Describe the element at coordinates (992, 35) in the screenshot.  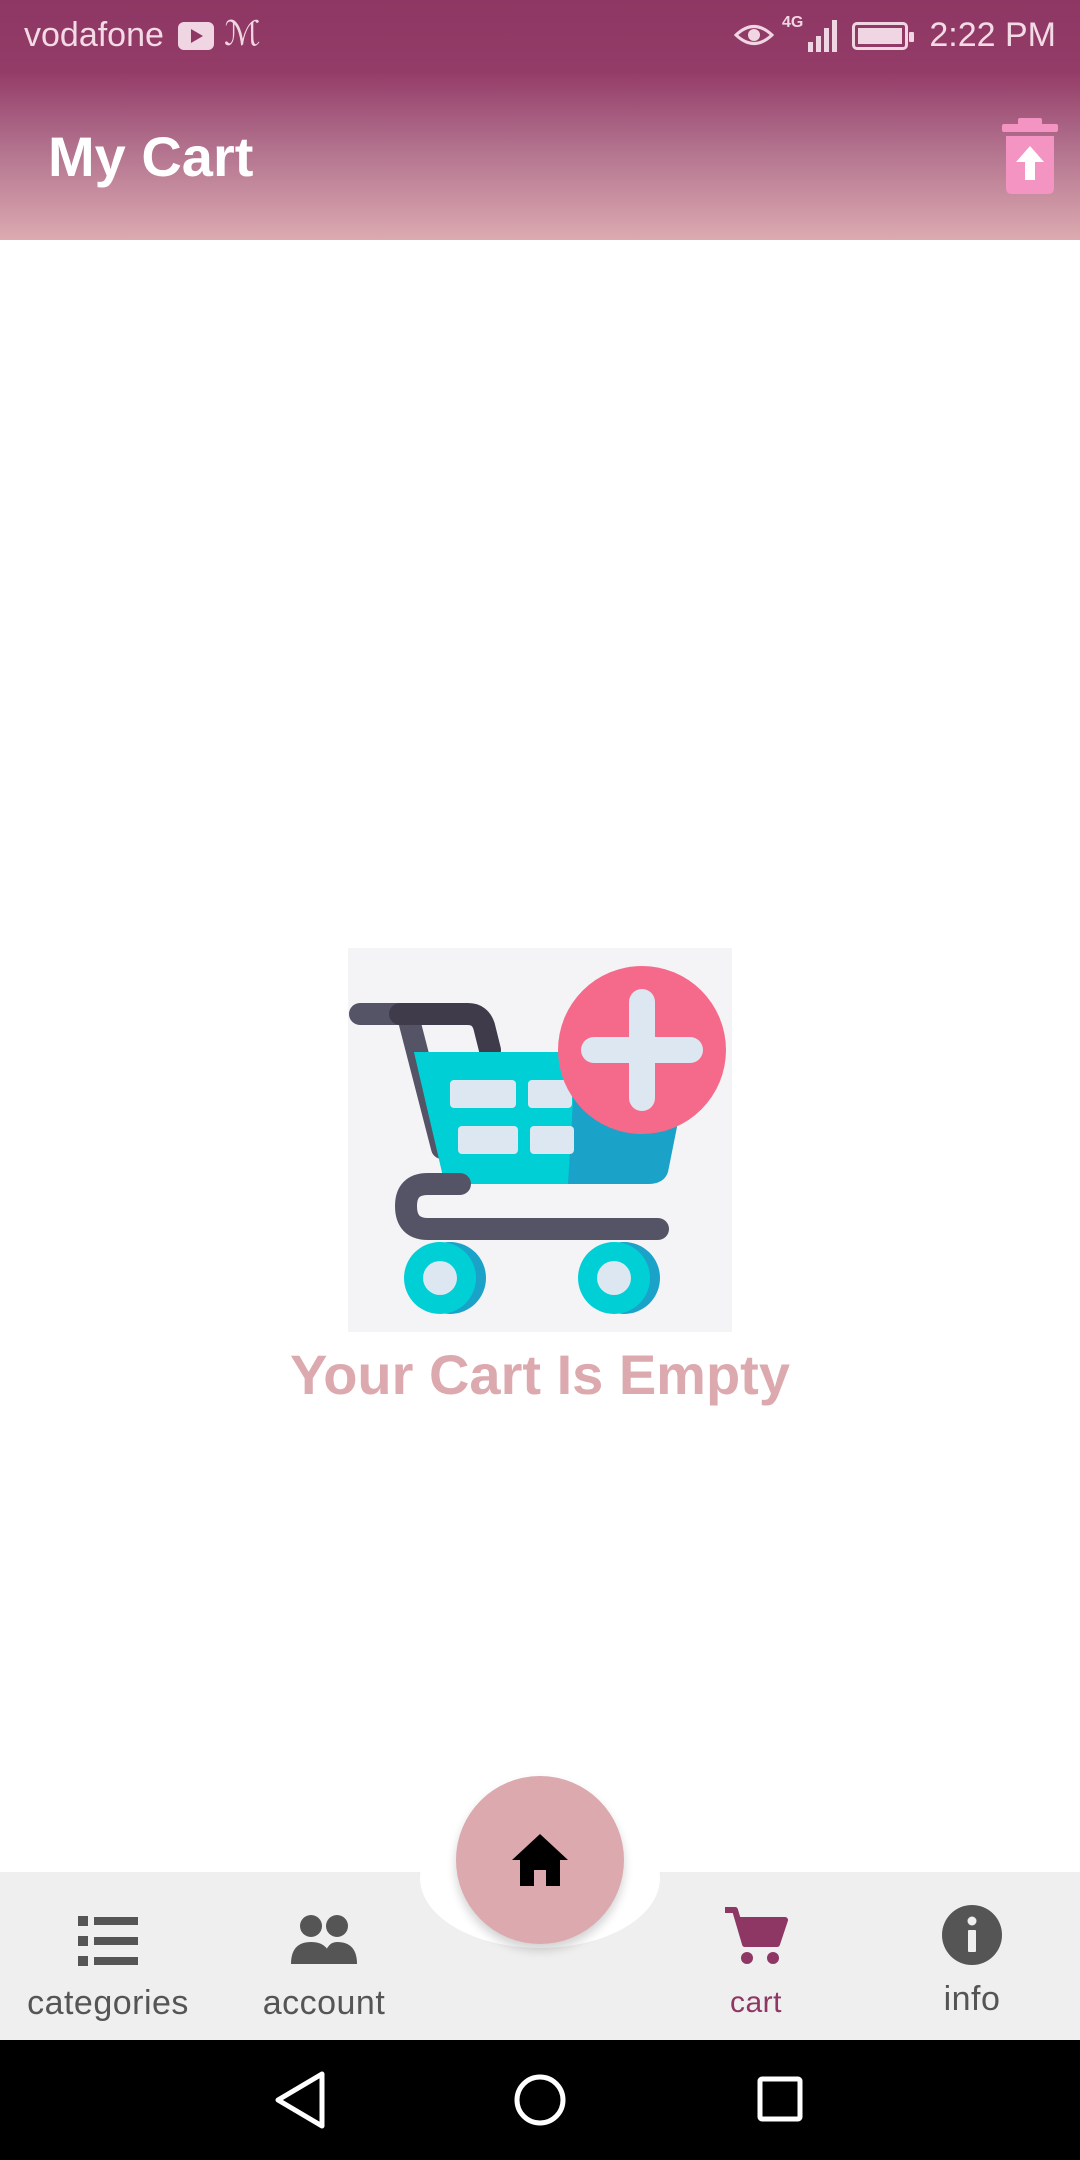
I see `clock: 2:22 PM` at that location.